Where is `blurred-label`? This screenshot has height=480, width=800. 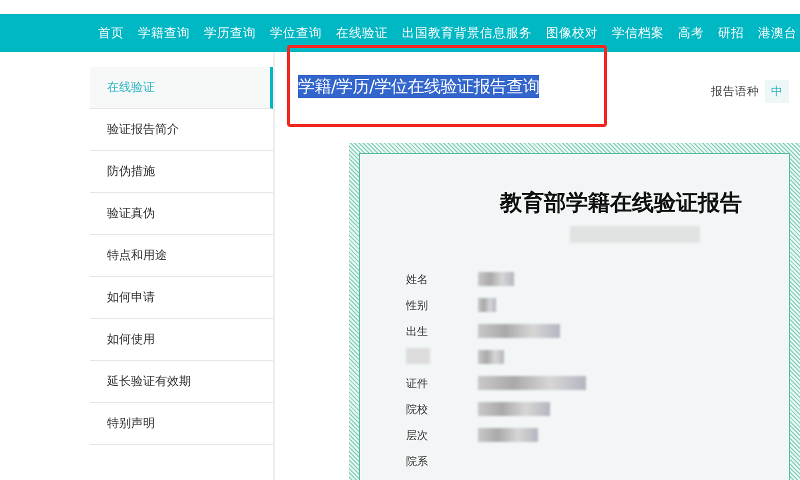 blurred-label is located at coordinates (418, 356).